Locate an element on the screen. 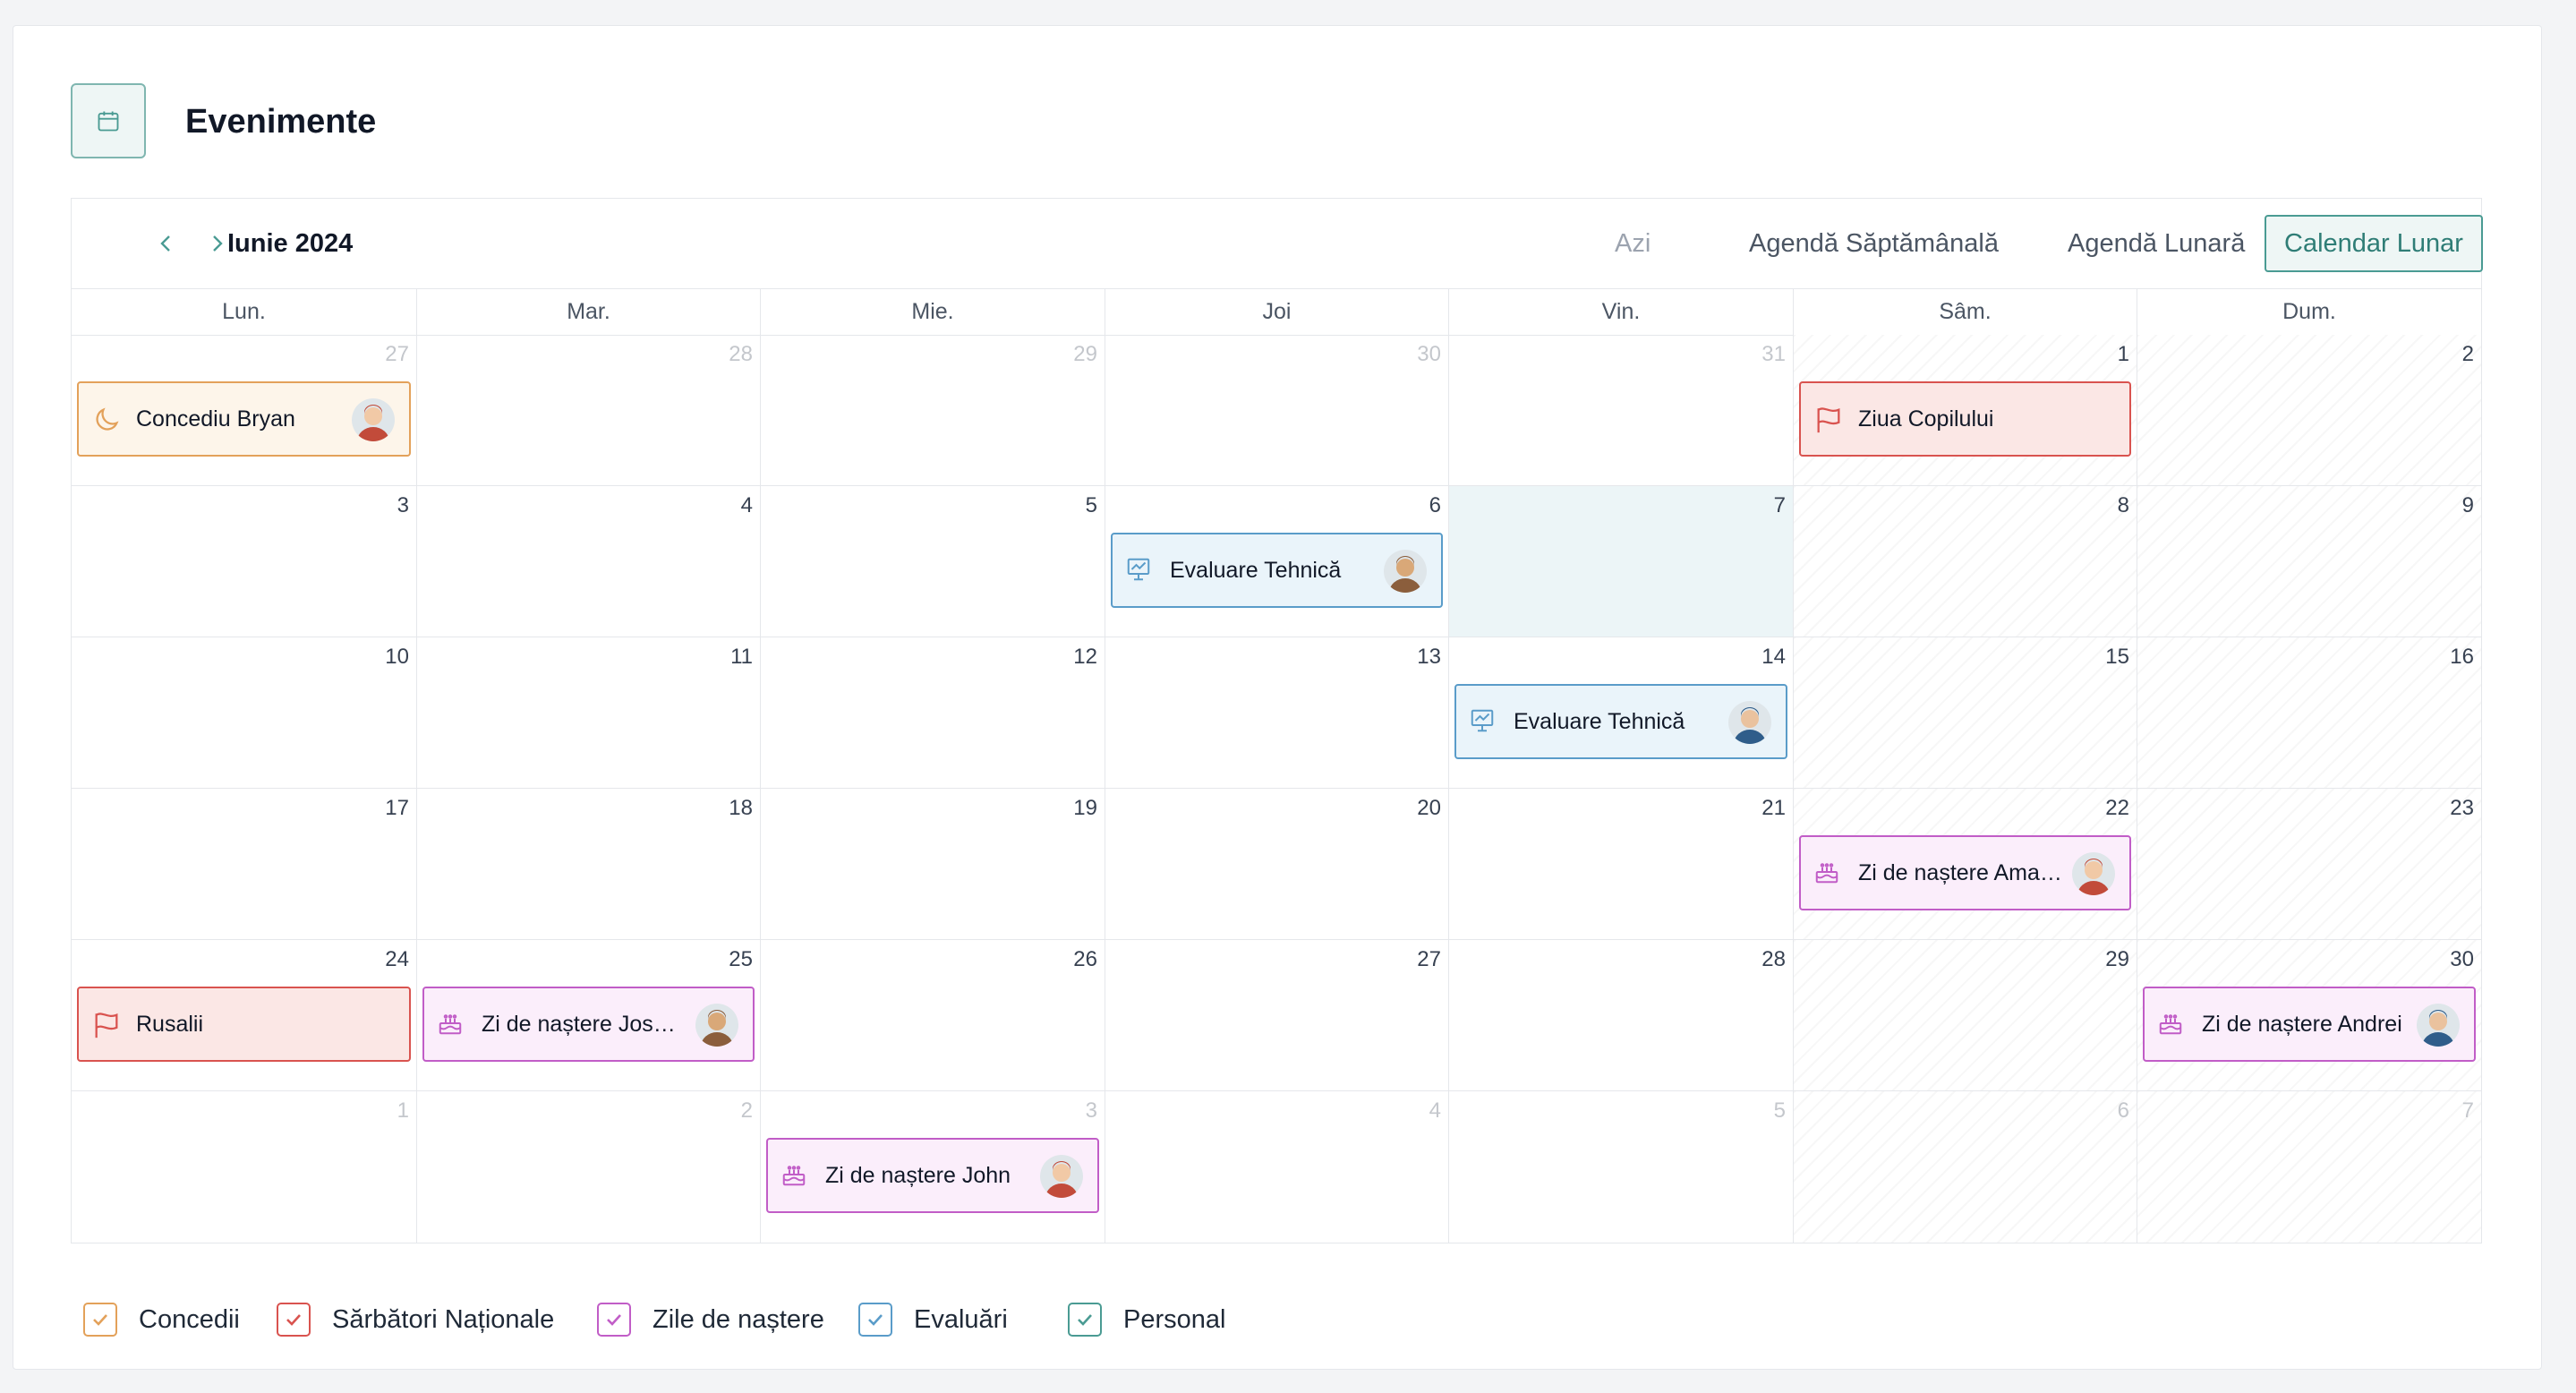 This screenshot has width=2576, height=1393. day-cell: 3 Zi de naștere John is located at coordinates (932, 1167).